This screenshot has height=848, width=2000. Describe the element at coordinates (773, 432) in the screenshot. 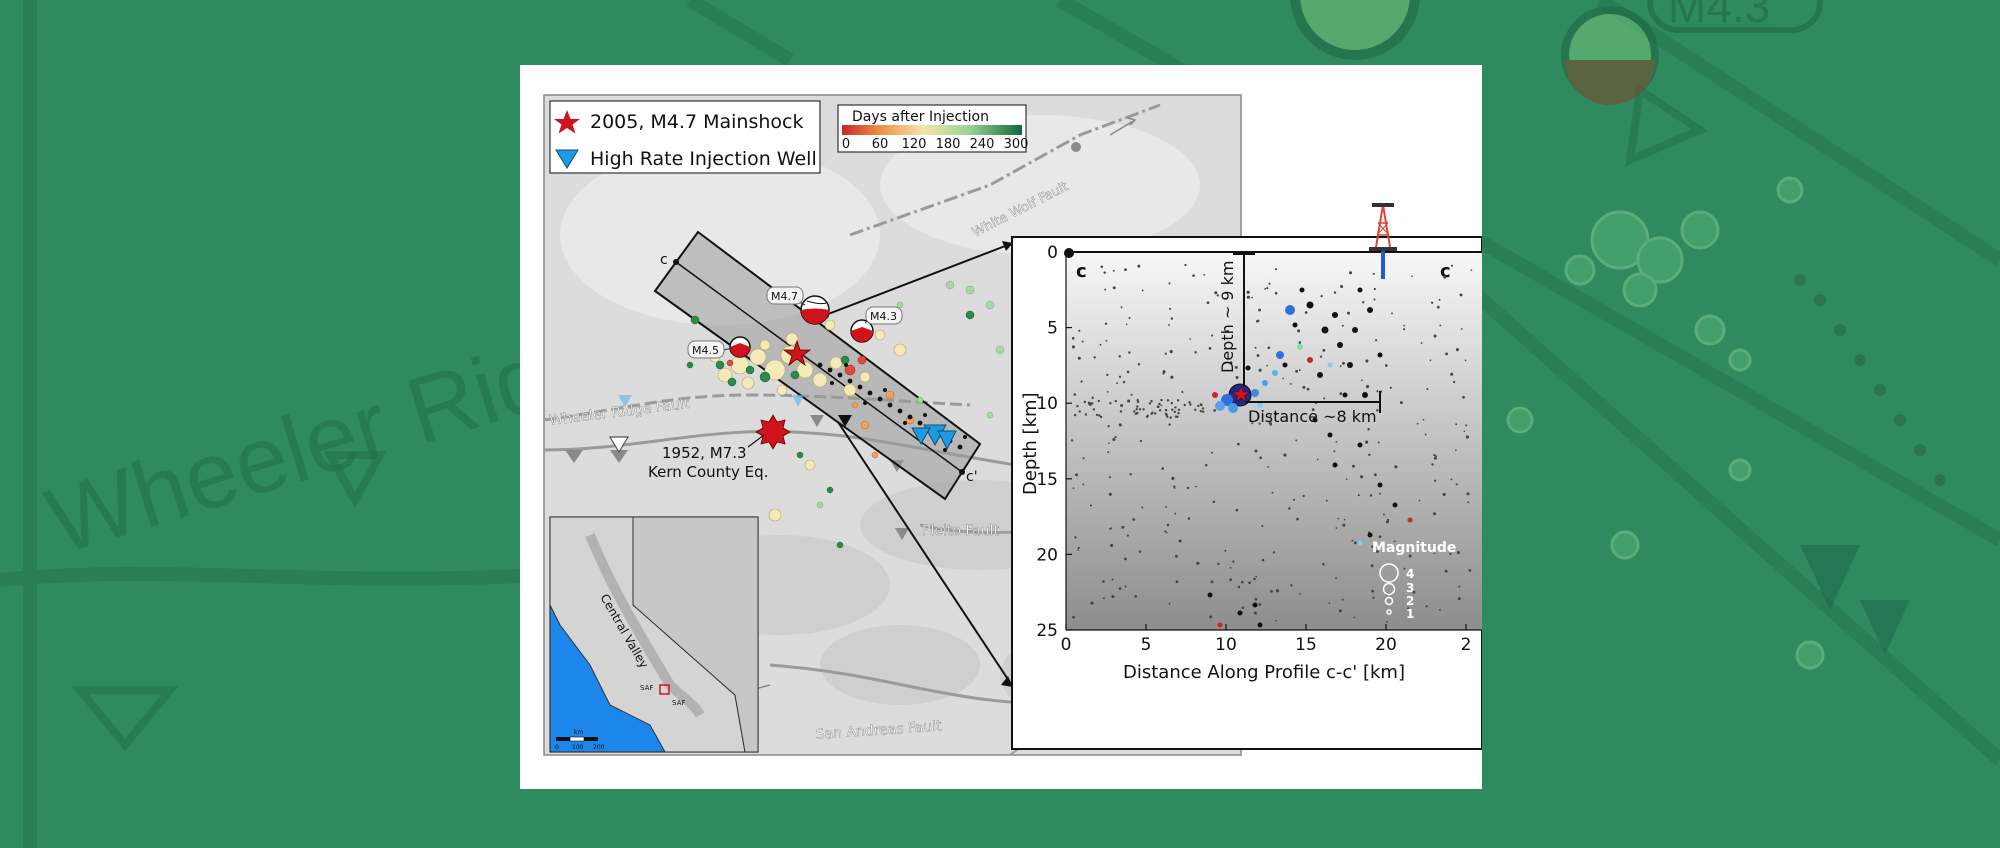

I see `kern-county-burst` at that location.